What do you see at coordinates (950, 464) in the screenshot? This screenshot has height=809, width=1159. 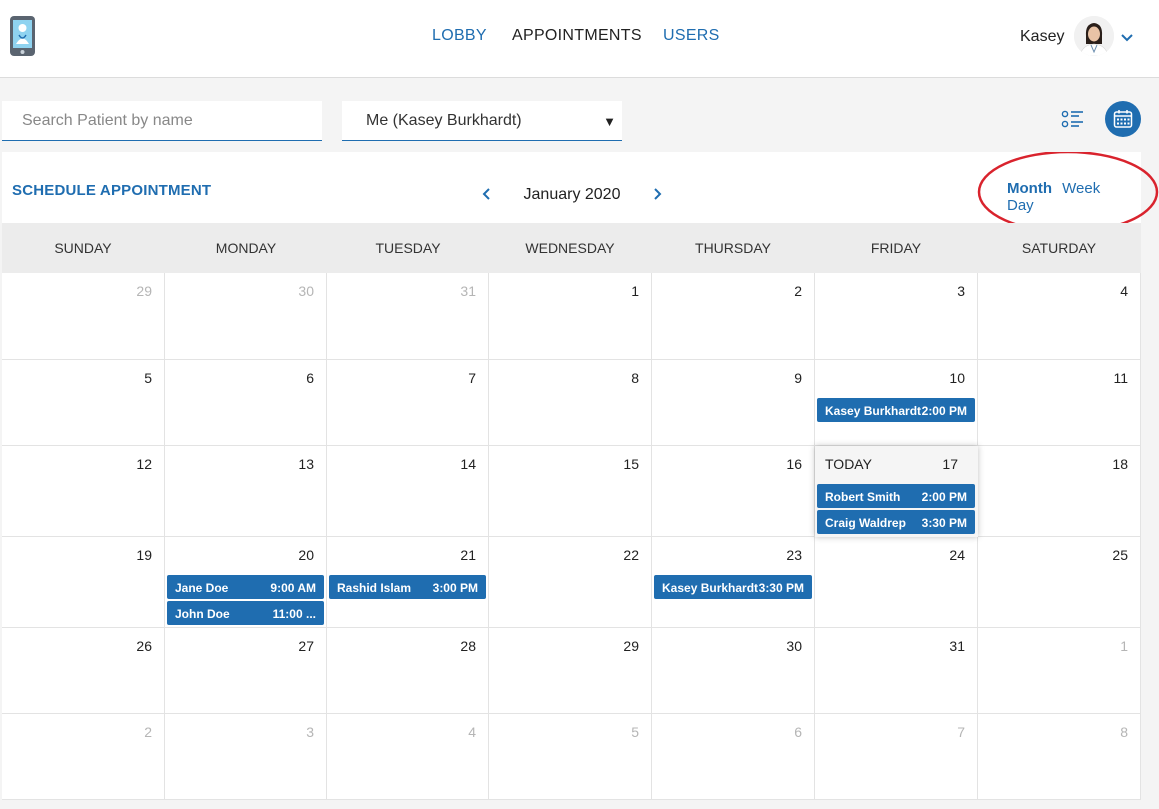 I see `day-number: 17` at bounding box center [950, 464].